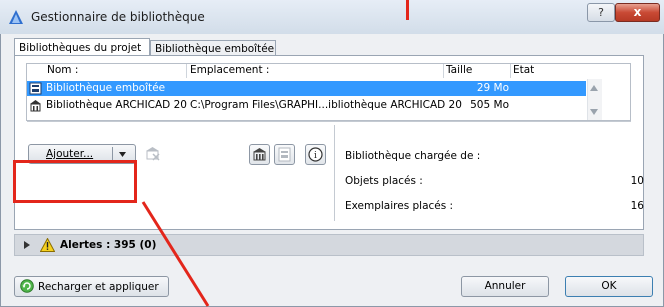  What do you see at coordinates (122, 154) in the screenshot?
I see `chevron-down-icon` at bounding box center [122, 154].